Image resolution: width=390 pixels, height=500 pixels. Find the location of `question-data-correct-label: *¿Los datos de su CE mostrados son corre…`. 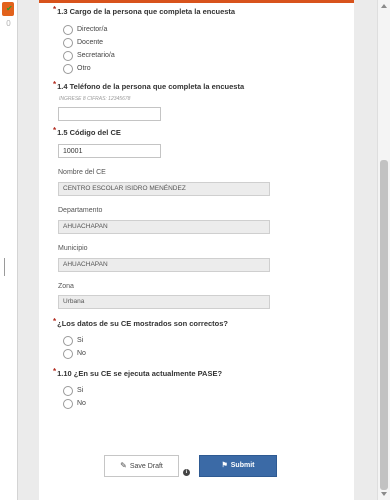

question-data-correct-label: *¿Los datos de su CE mostrados son corre… is located at coordinates (140, 322).